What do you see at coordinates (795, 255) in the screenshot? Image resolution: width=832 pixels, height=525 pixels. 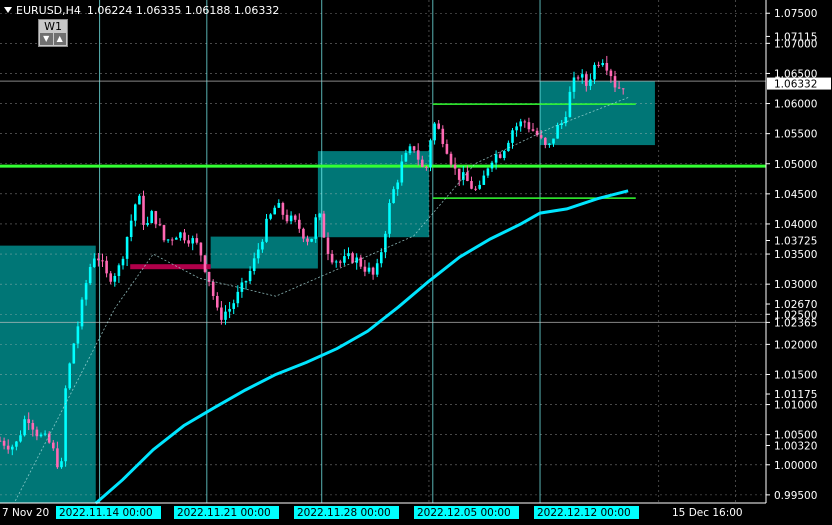 I see `price-tick-label: 1.03500` at bounding box center [795, 255].